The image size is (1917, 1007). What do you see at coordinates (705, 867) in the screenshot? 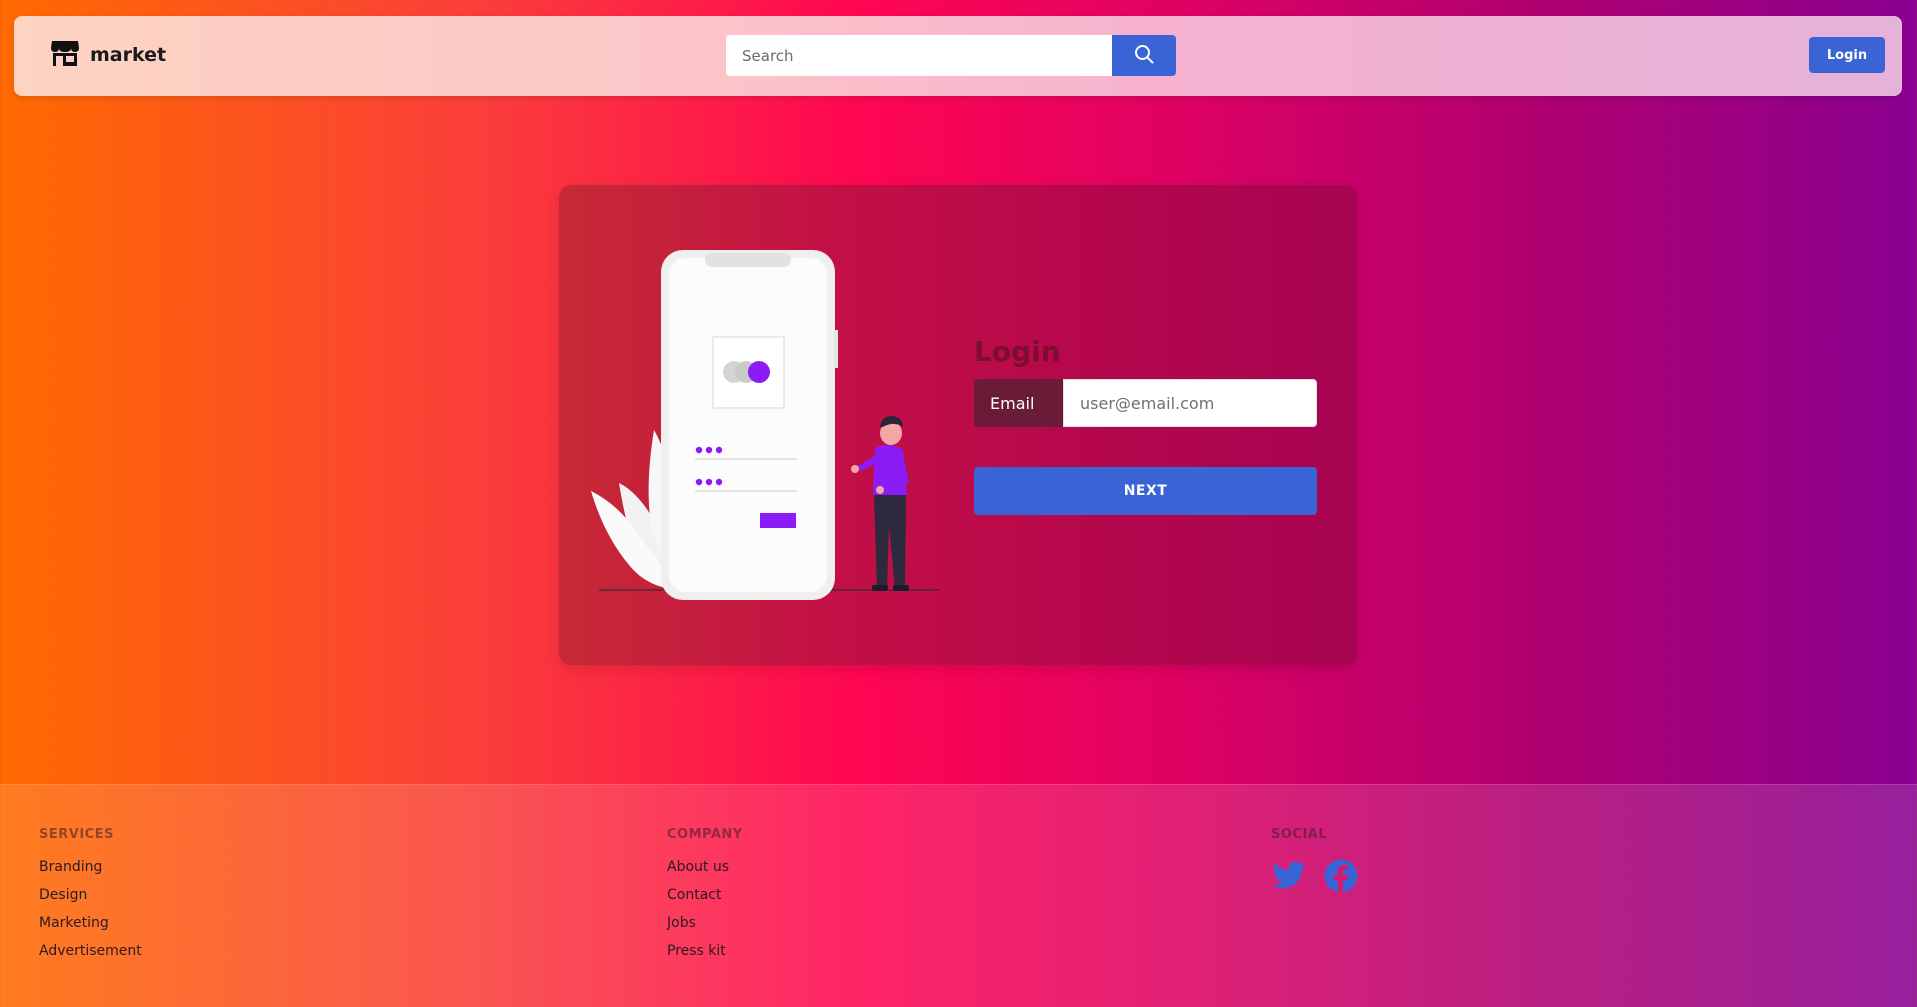
I see `footer-link-about-us: About us` at bounding box center [705, 867].